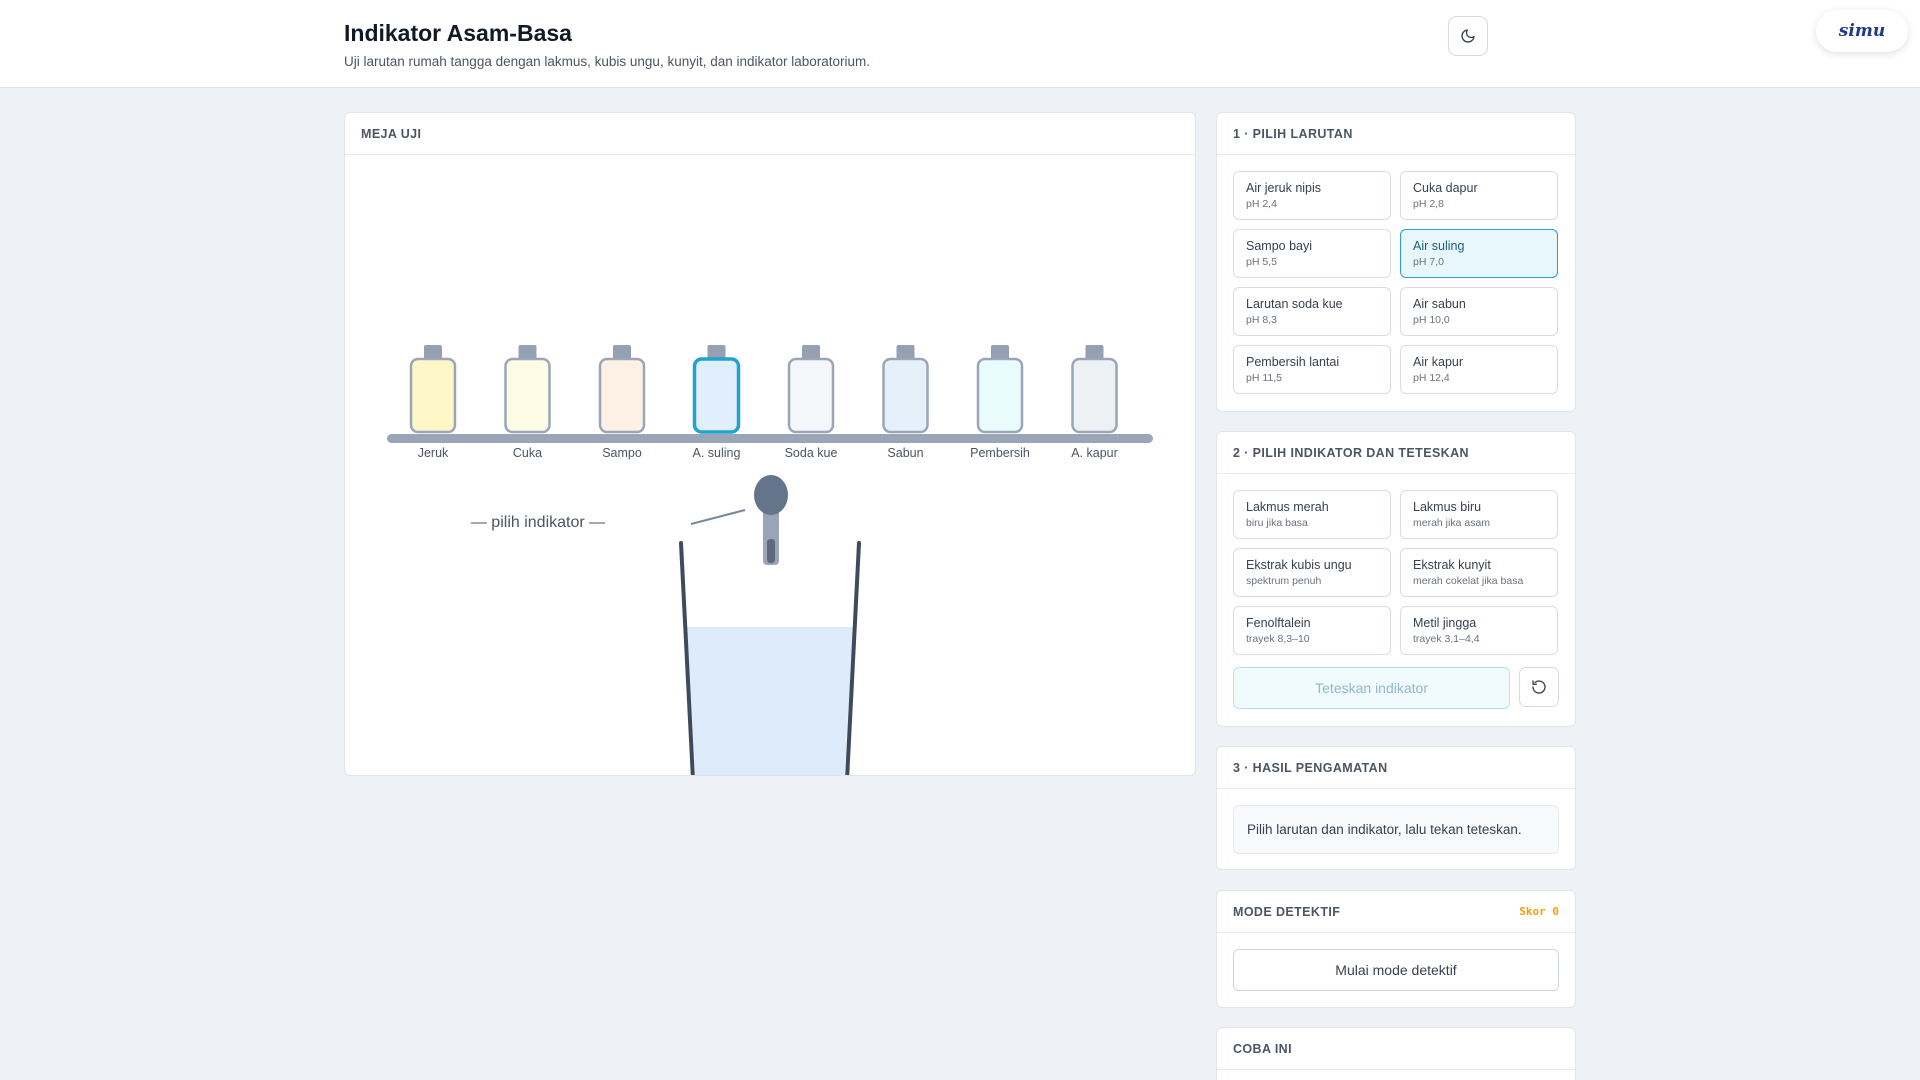 The image size is (1920, 1080). Describe the element at coordinates (1293, 362) in the screenshot. I see `solution-option-name: Pembersih lantai` at that location.